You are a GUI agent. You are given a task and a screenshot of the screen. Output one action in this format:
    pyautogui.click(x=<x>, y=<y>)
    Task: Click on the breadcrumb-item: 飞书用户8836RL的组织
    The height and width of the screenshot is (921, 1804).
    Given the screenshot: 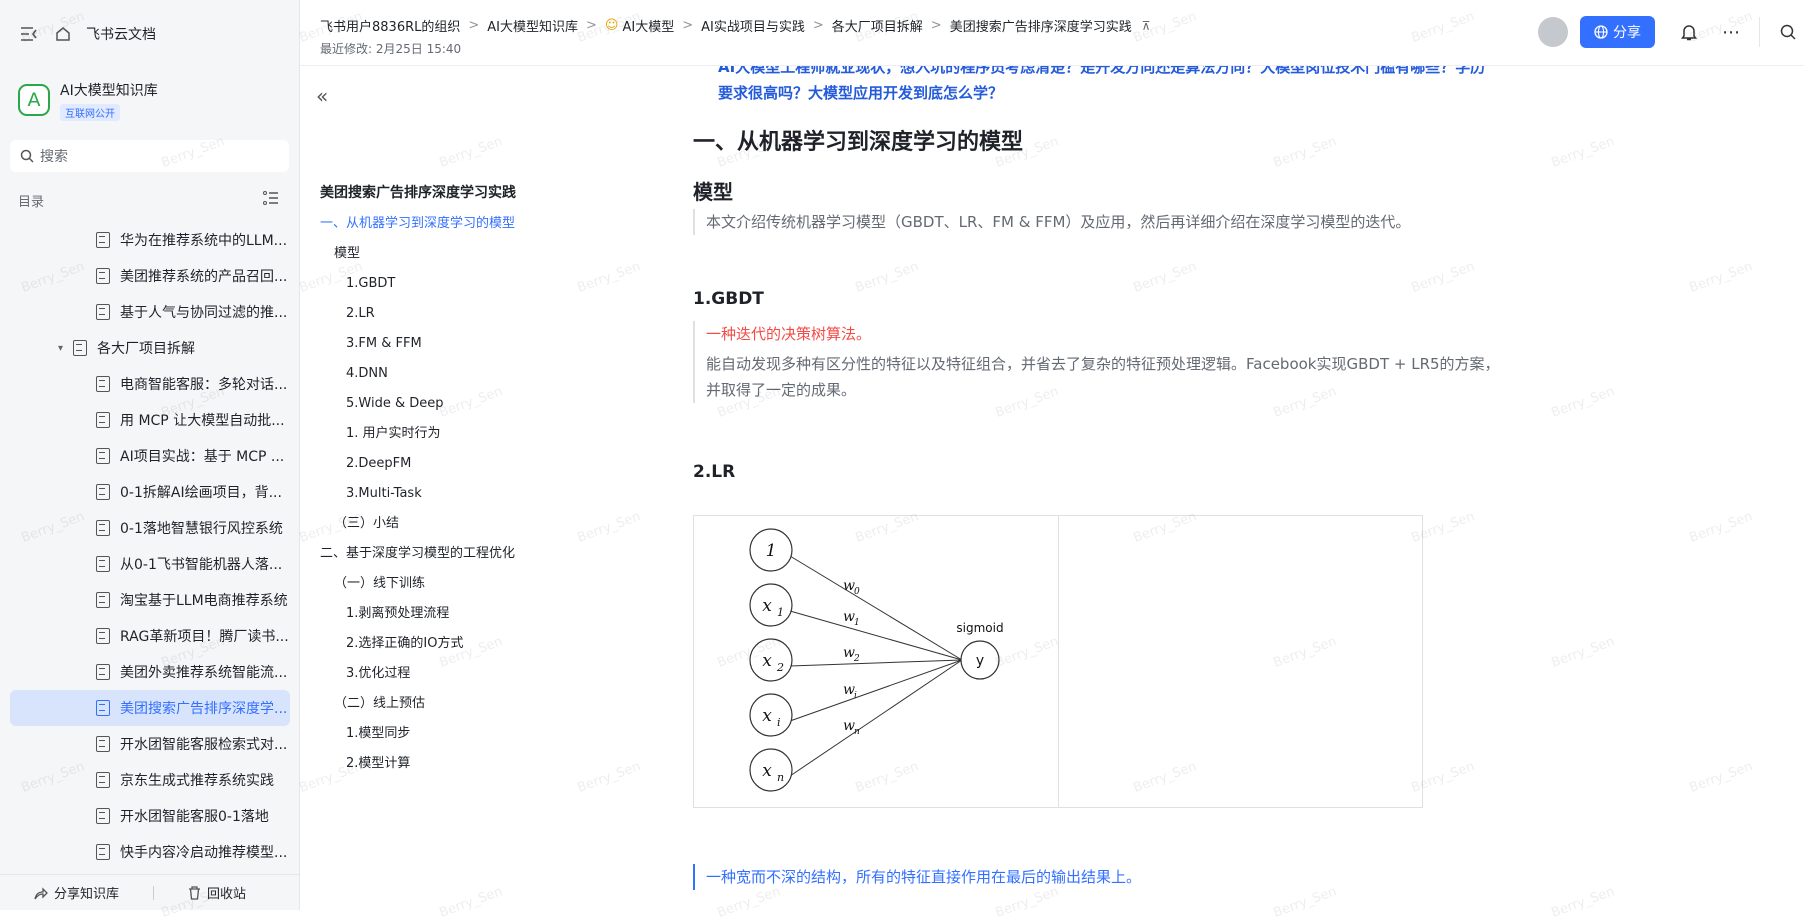 What is the action you would take?
    pyautogui.click(x=390, y=25)
    